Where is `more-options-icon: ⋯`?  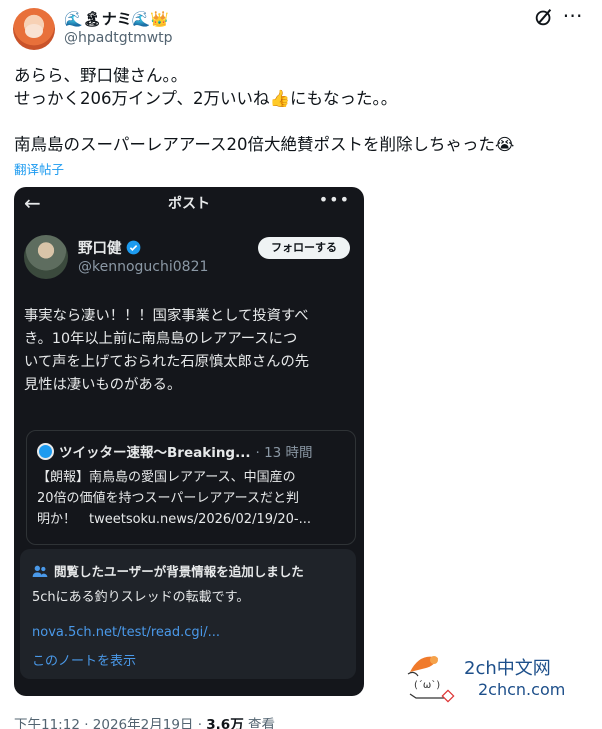
more-options-icon: ⋯ is located at coordinates (573, 16).